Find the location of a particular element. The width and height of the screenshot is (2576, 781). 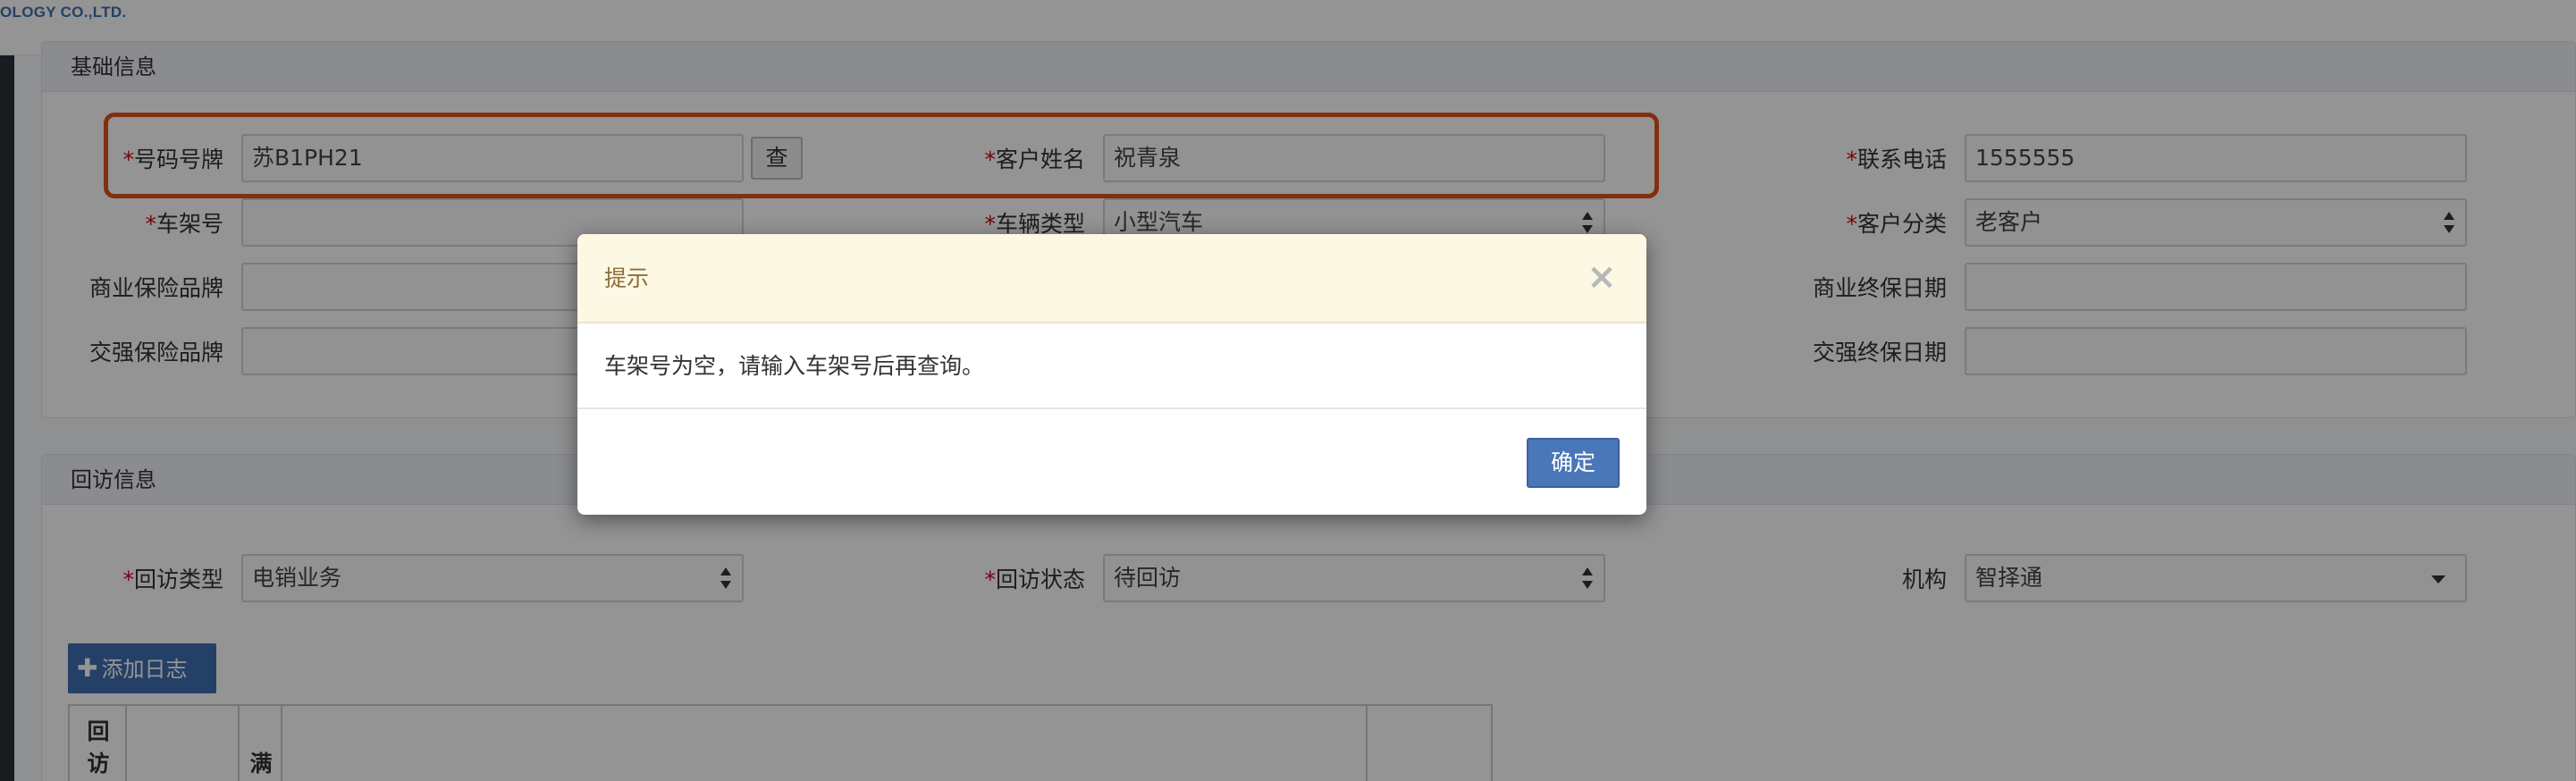

dialog-body: 车架号为空，请输入车架号后再查询。 is located at coordinates (1112, 366).